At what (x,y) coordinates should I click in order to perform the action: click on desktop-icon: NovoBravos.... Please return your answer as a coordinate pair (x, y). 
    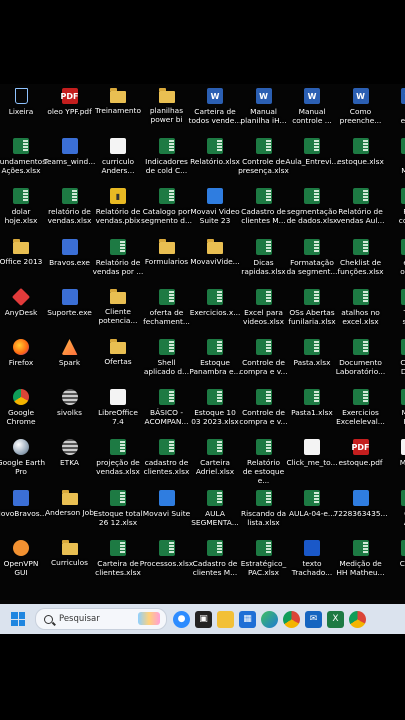
    Looking at the image, I should click on (23, 503).